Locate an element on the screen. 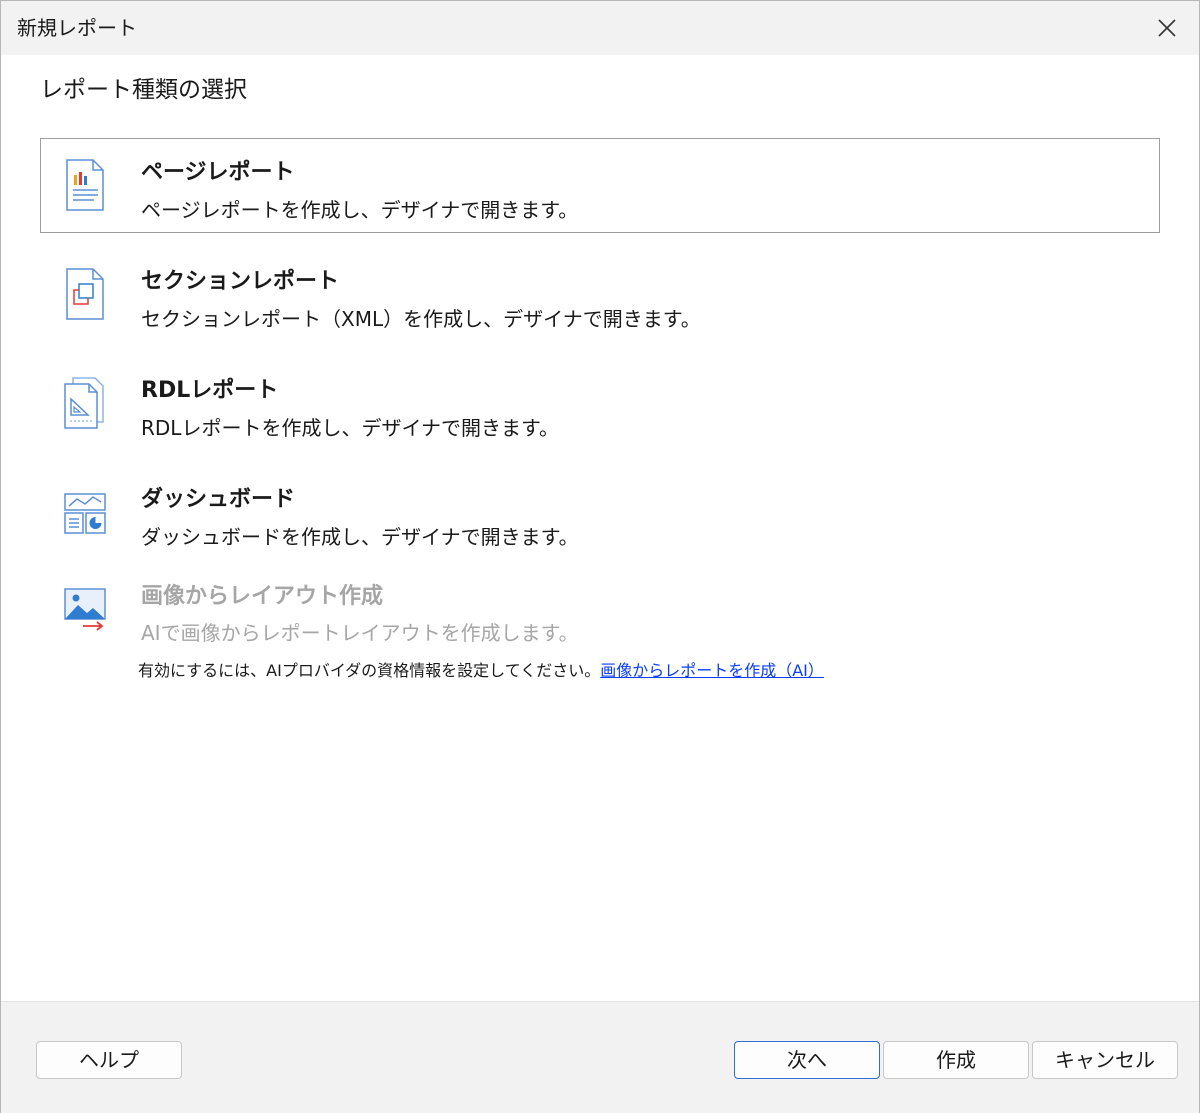 This screenshot has height=1113, width=1200. option-rdl-report: RDLレポート RDLレポートを作成し、デザイナで開きます。 is located at coordinates (600, 403).